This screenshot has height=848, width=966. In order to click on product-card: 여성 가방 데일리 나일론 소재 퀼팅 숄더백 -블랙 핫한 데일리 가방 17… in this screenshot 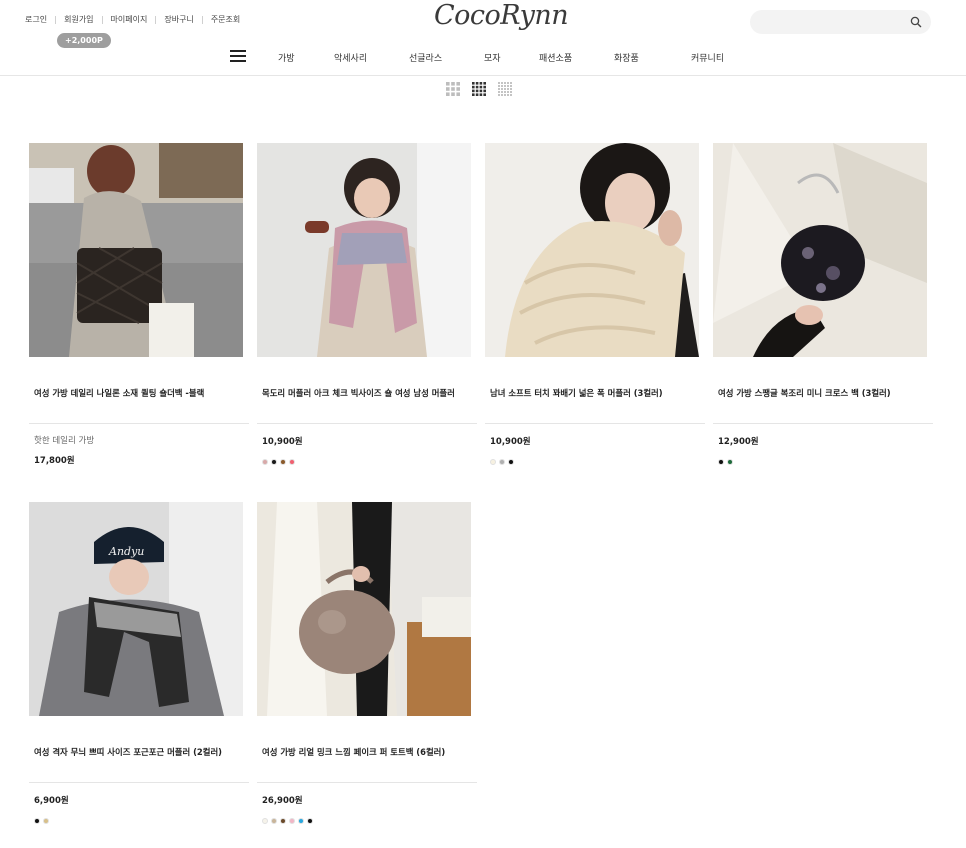, I will do `click(139, 304)`.